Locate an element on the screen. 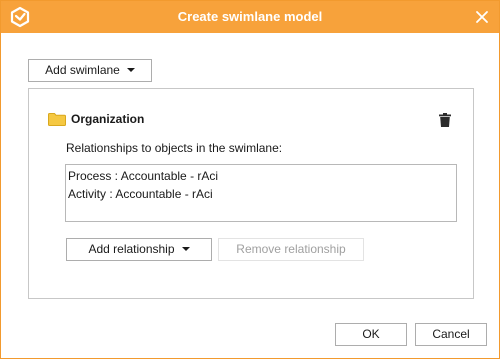 This screenshot has height=359, width=500. add-relationship-button: Add relationship is located at coordinates (139, 249).